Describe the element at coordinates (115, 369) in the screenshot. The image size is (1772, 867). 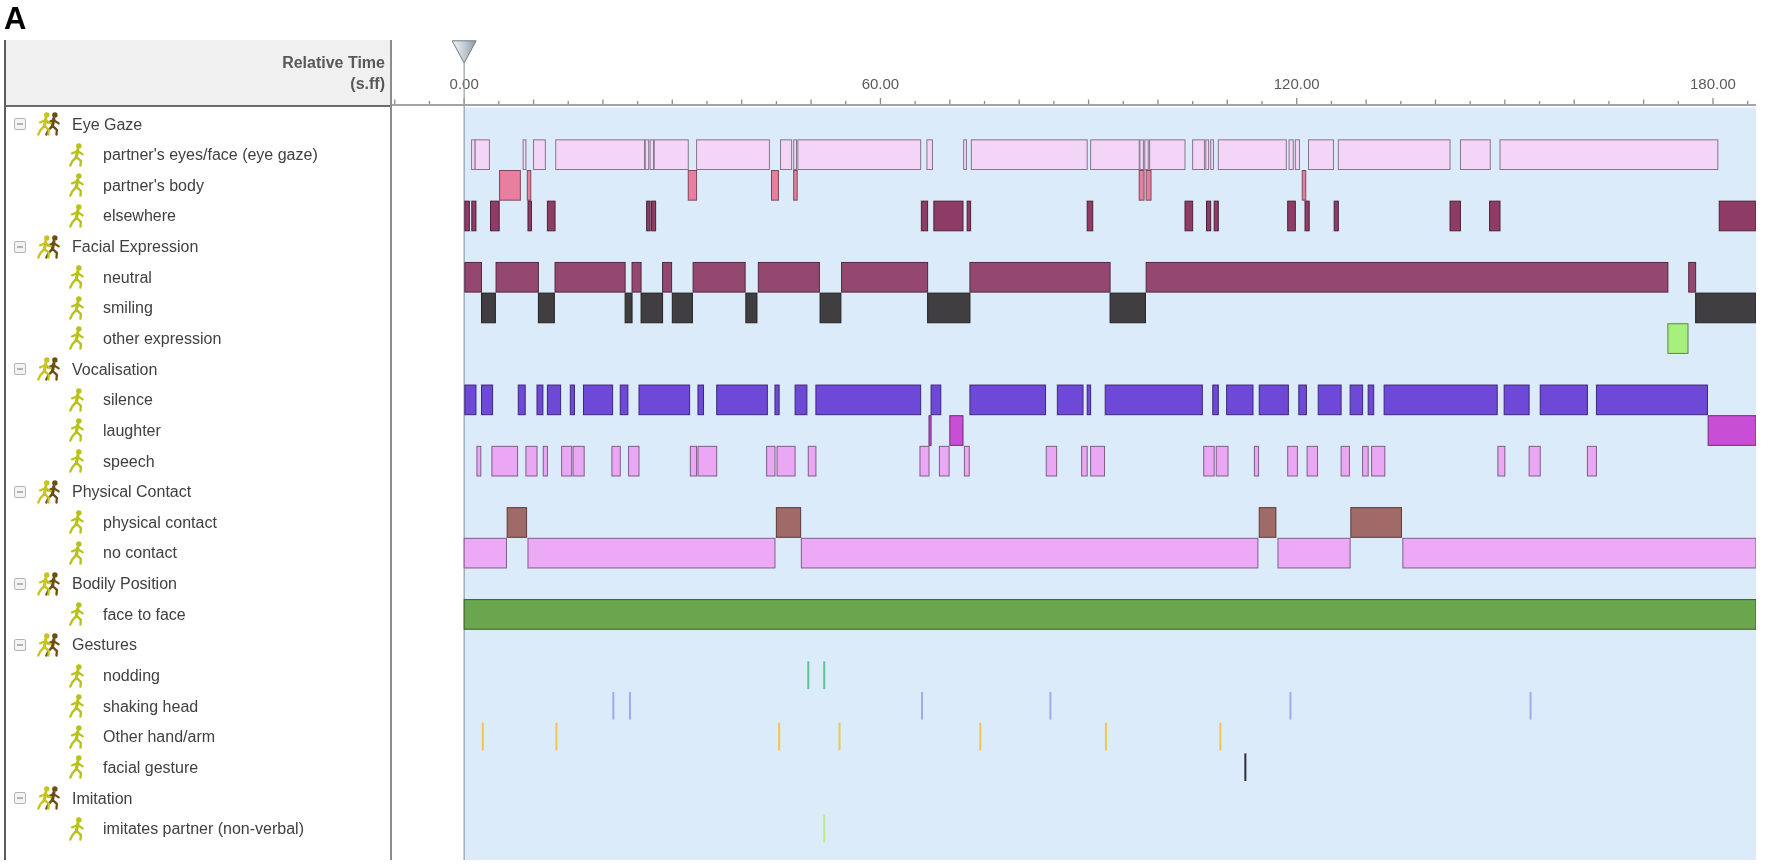
I see `group-label: Vocalisation` at that location.